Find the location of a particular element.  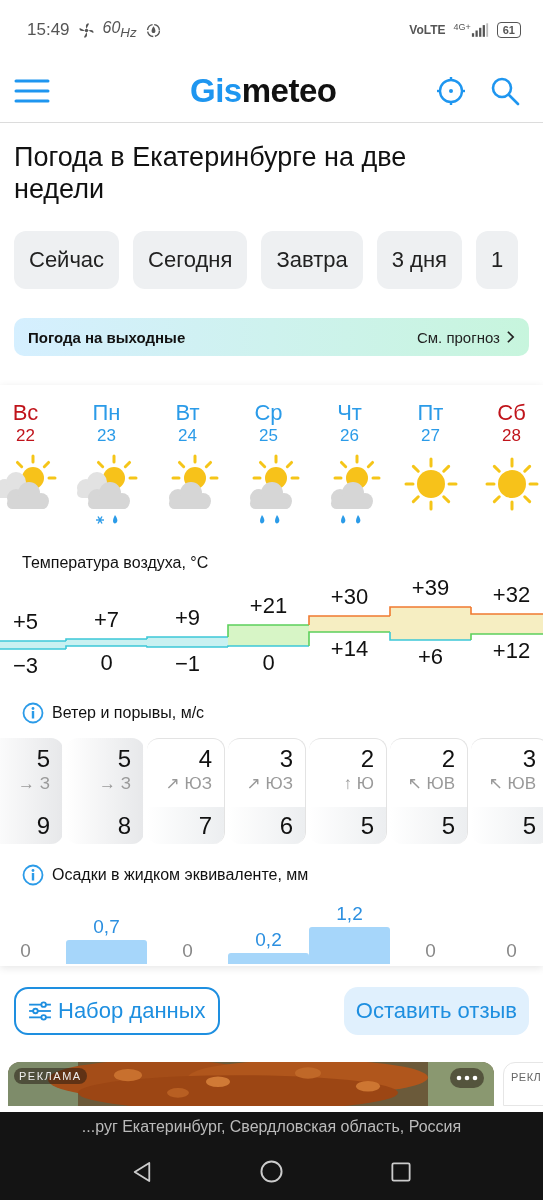

fan-icon is located at coordinates (86, 30).